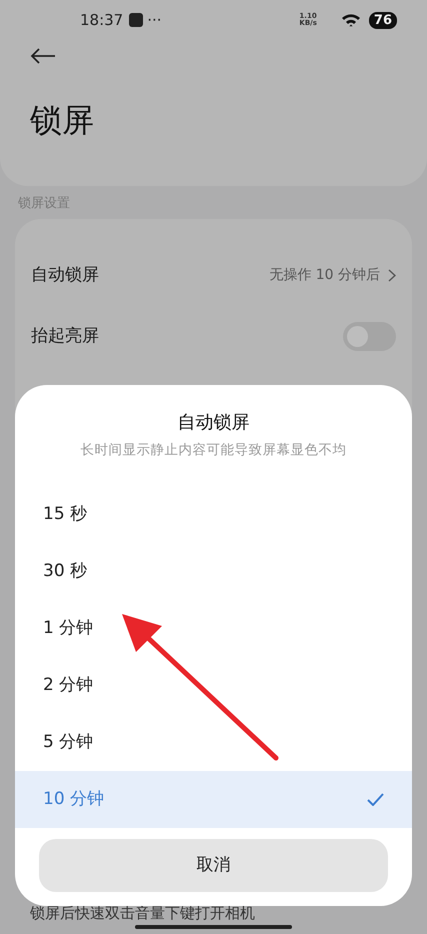 The image size is (427, 934). I want to click on app-icon, so click(136, 20).